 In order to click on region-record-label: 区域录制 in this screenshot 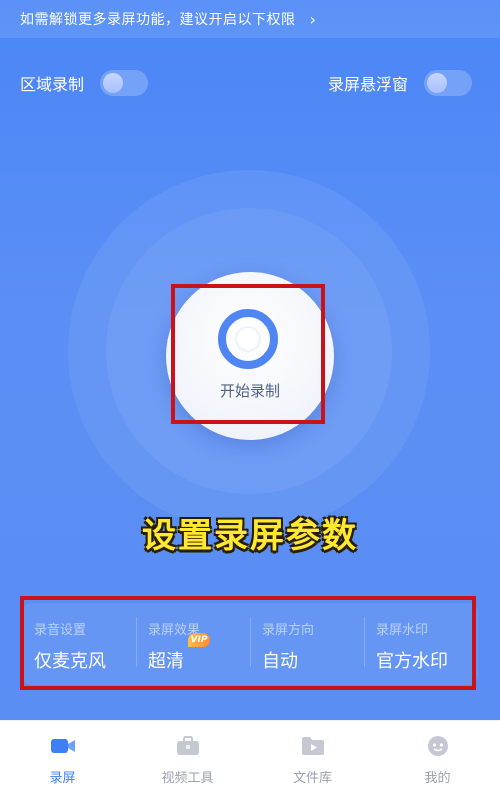, I will do `click(52, 84)`.